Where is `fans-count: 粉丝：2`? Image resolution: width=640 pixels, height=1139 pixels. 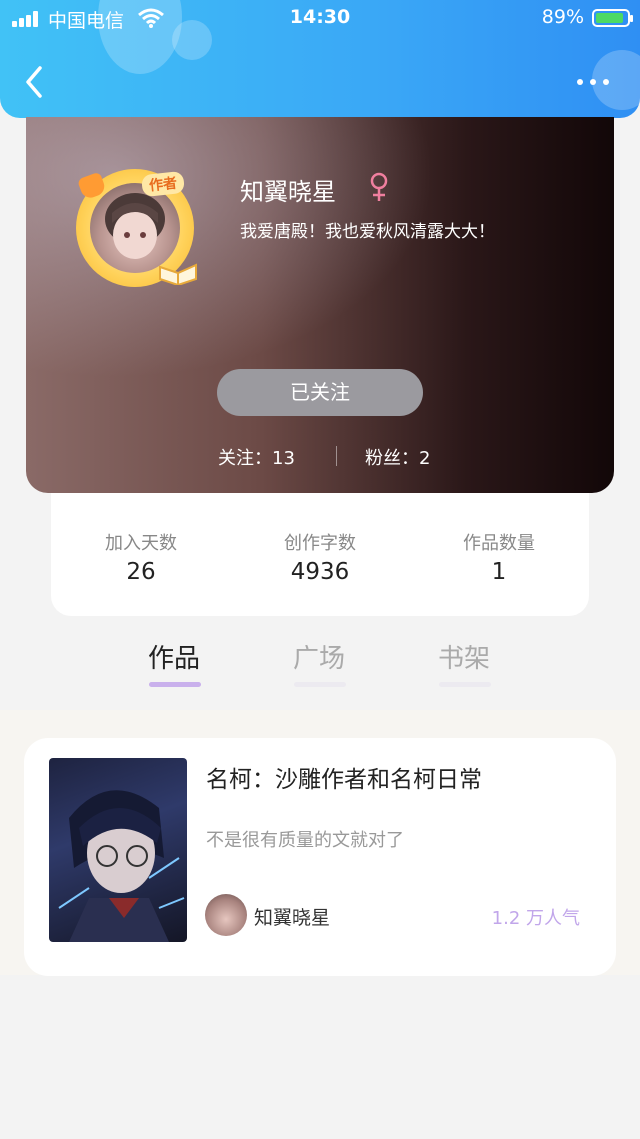
fans-count: 粉丝：2 is located at coordinates (397, 457).